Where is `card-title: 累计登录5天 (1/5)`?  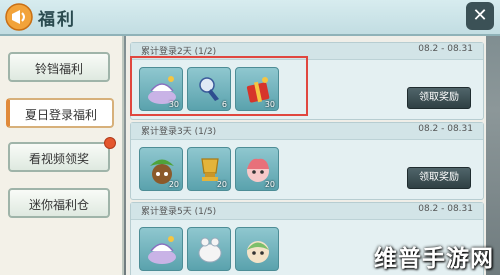
card-title: 累计登录5天 (1/5) is located at coordinates (179, 212).